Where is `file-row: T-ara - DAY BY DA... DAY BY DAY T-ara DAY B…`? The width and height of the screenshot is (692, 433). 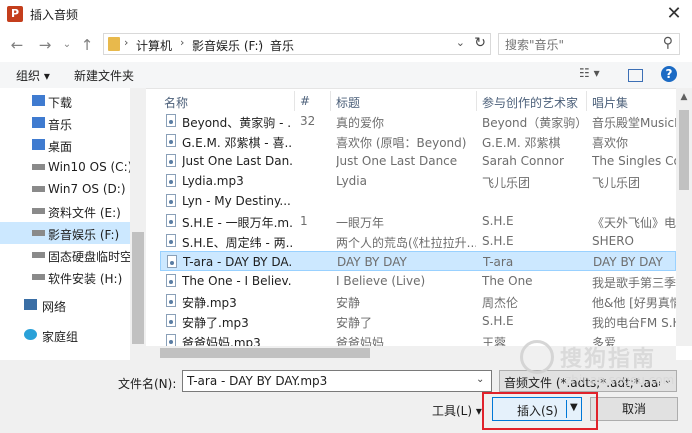
file-row: T-ara - DAY BY DA... DAY BY DAY T-ara DAY B… is located at coordinates (418, 261).